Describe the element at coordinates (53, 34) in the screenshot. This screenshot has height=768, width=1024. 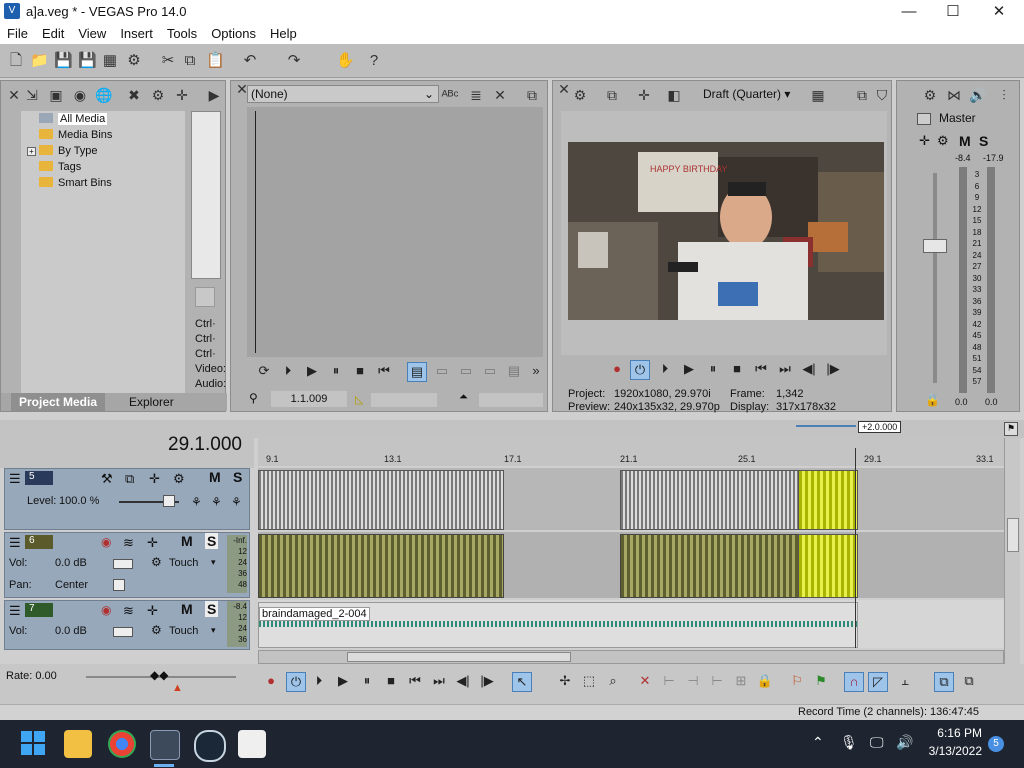
I see `menu-edit: Edit` at that location.